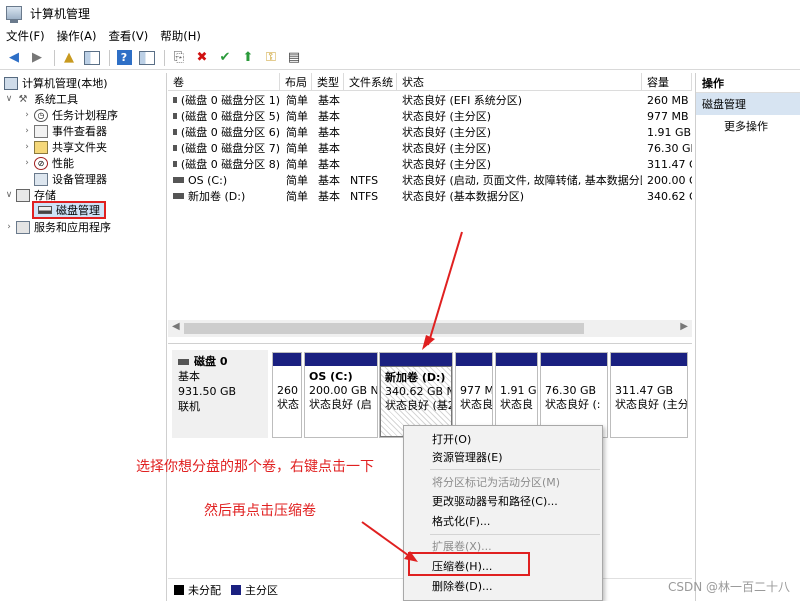 Image resolution: width=800 pixels, height=601 pixels. I want to click on partition-size: 977 M, so click(476, 390).